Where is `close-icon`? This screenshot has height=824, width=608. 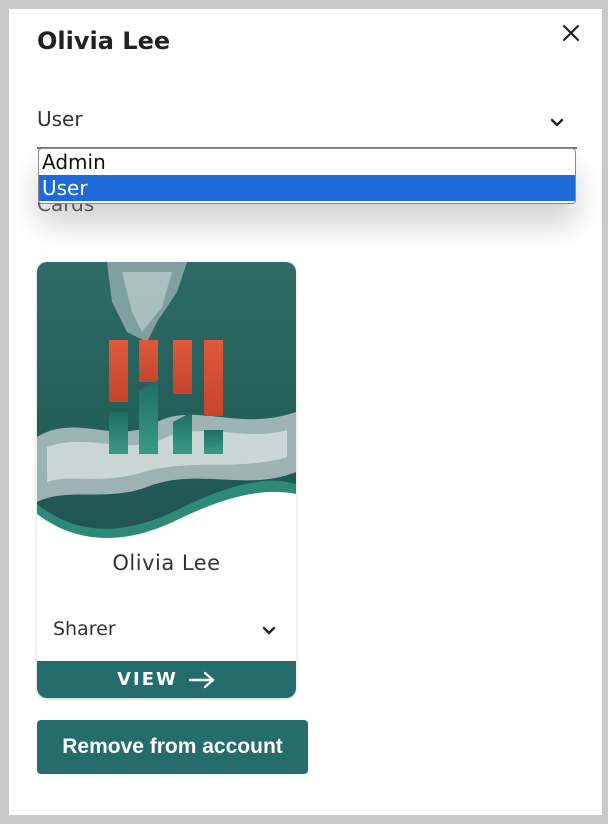 close-icon is located at coordinates (571, 33).